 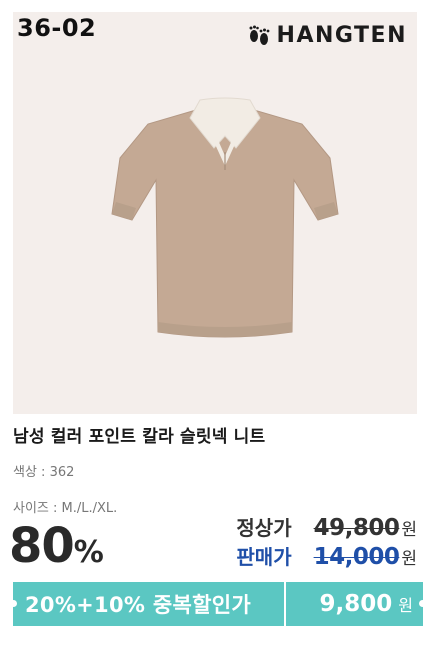 I want to click on final-price-currency: 원, so click(x=405, y=605).